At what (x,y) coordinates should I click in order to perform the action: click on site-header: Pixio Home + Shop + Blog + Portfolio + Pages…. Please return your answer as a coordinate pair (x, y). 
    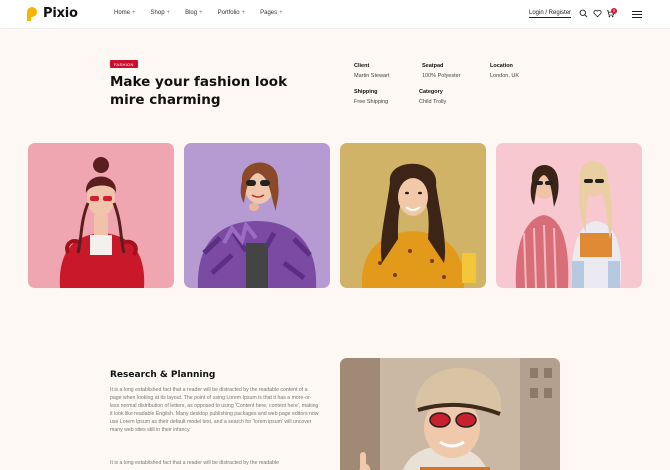
    Looking at the image, I should click on (335, 14).